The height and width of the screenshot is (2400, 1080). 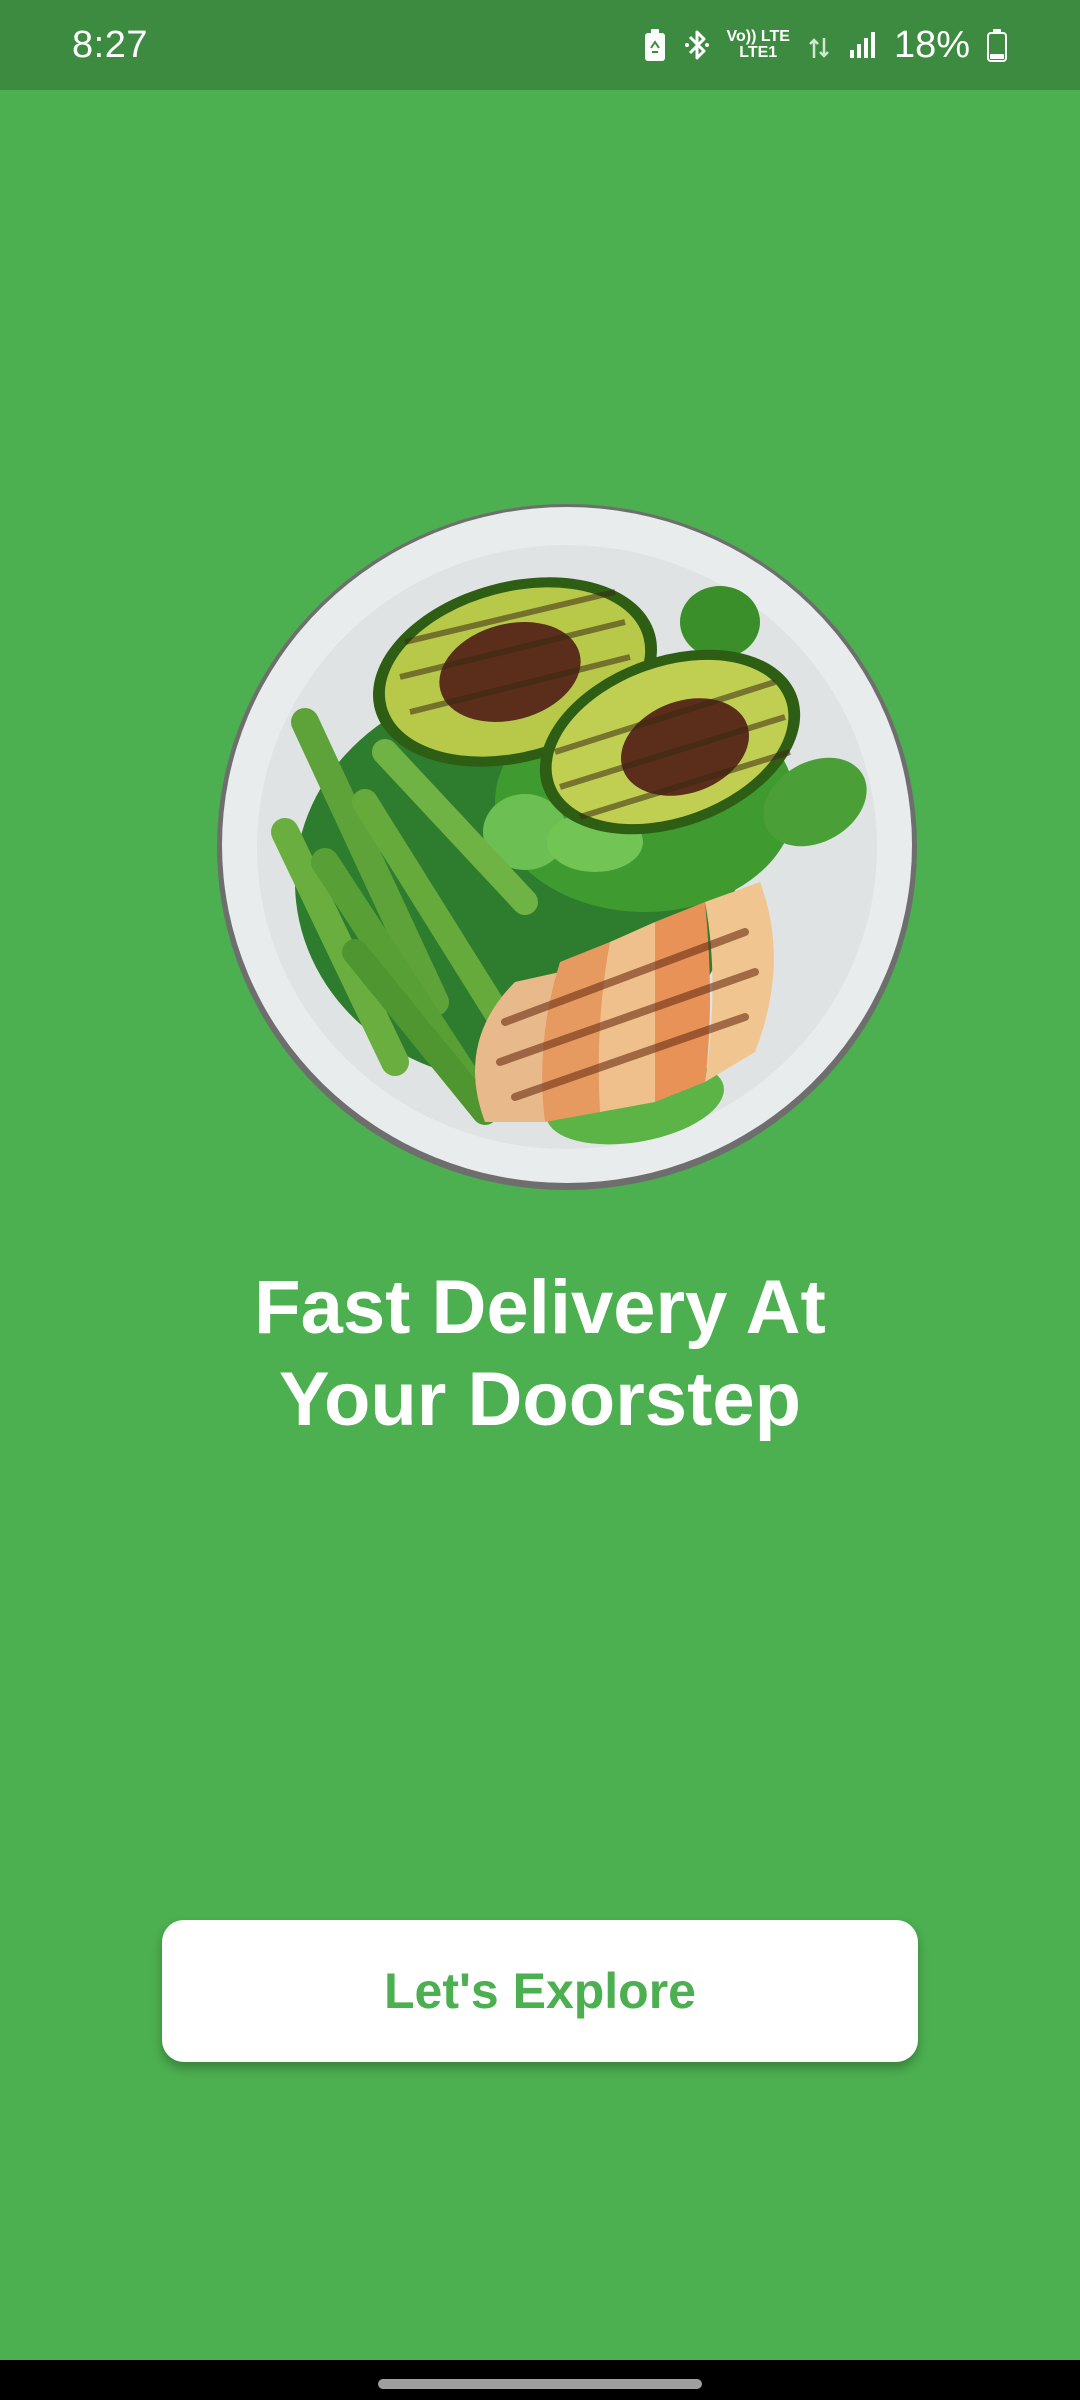 I want to click on battery-saver-icon, so click(x=655, y=45).